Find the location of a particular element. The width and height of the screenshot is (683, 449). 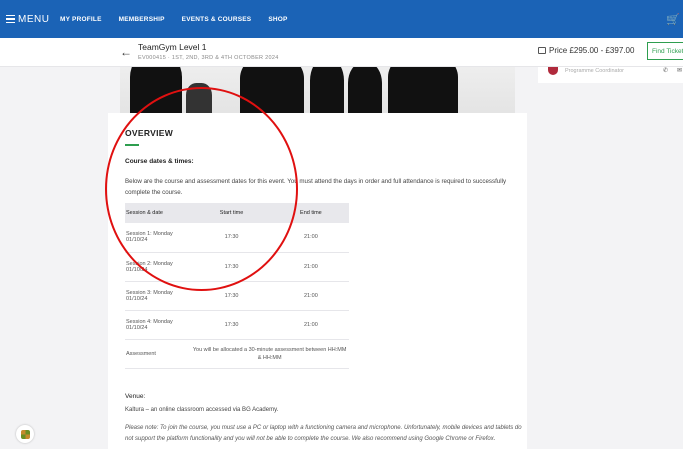

back-arrow-icon: ← is located at coordinates (126, 52).